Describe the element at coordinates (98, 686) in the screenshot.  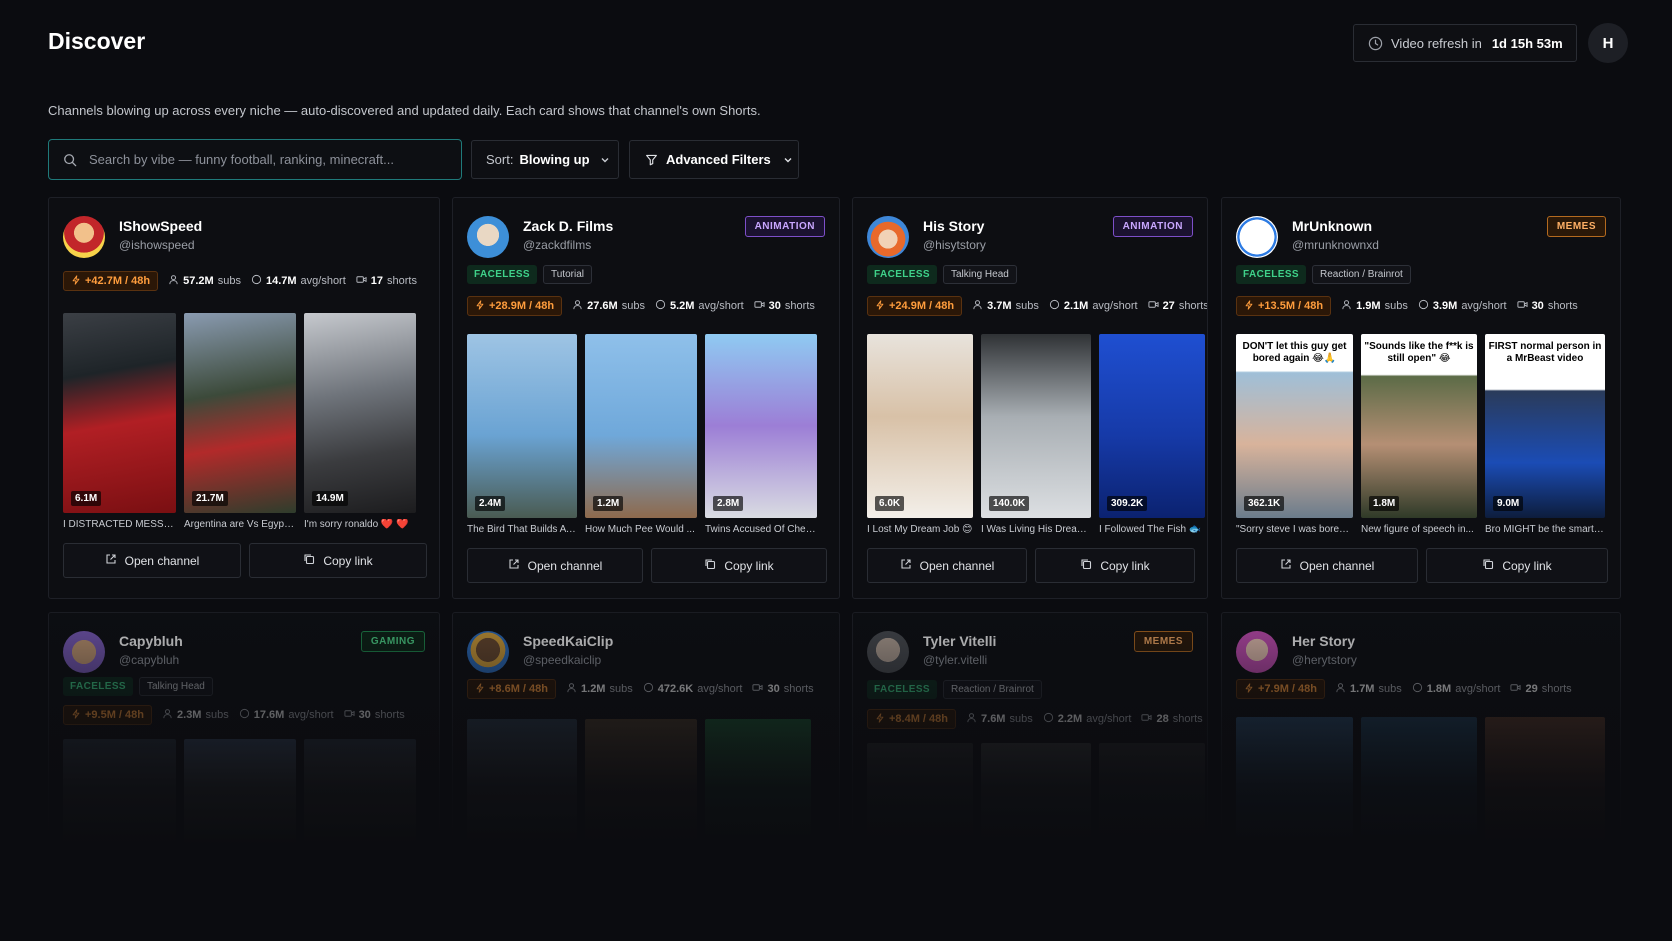
I see `tag-faceless: FACELESS` at that location.